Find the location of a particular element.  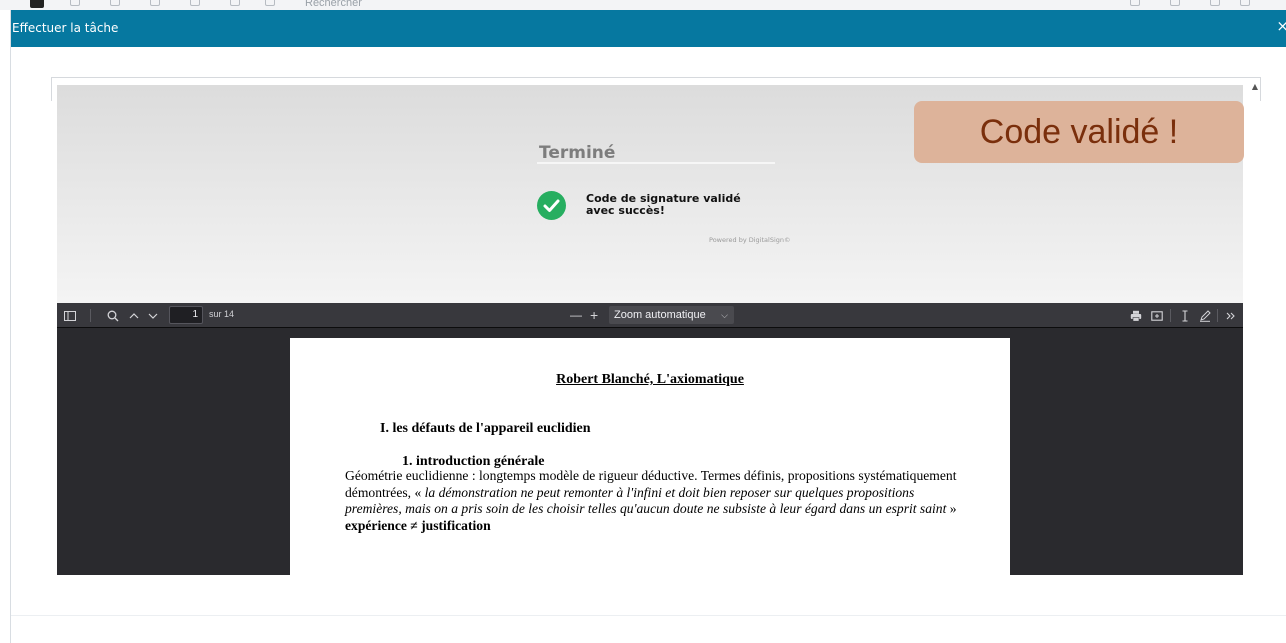

modal-title: Effectuer la tâche is located at coordinates (65, 28).